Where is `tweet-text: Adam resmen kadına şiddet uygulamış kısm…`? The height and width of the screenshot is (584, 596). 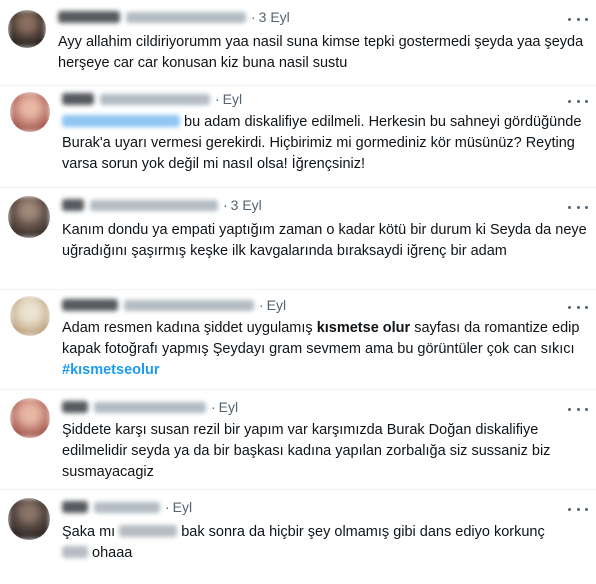
tweet-text: Adam resmen kadına şiddet uygulamış kısm… is located at coordinates (325, 349).